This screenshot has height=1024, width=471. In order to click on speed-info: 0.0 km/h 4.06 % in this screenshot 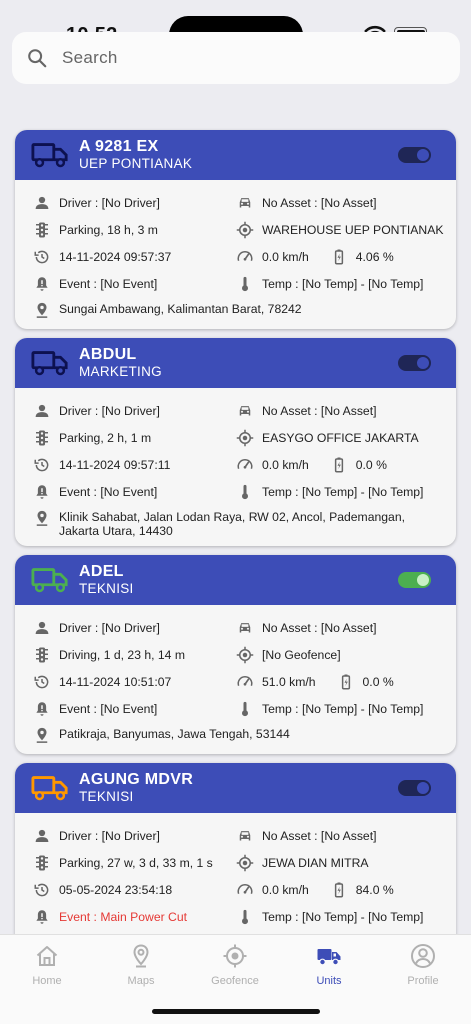, I will do `click(346, 257)`.